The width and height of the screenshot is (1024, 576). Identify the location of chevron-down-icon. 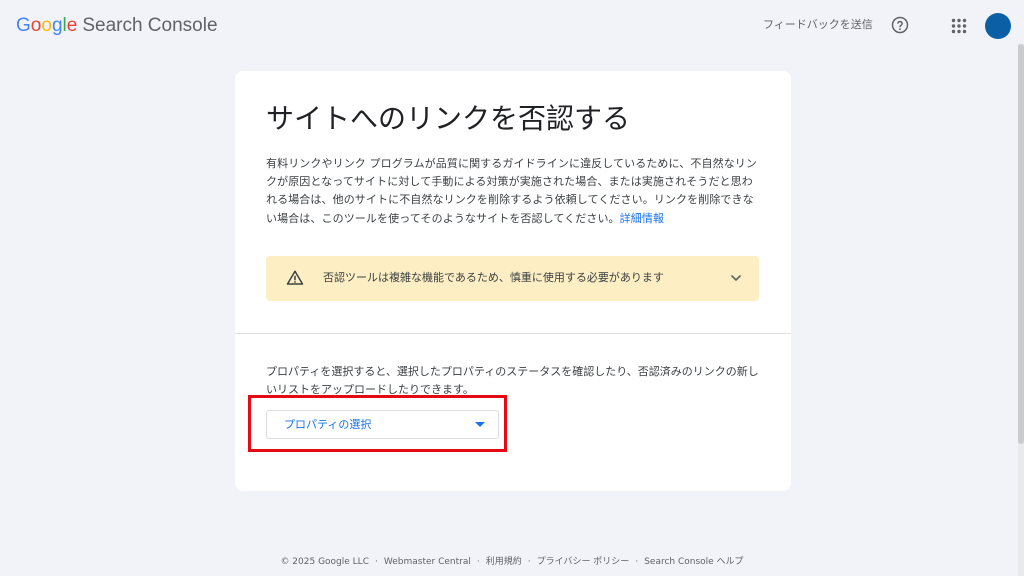
(736, 278).